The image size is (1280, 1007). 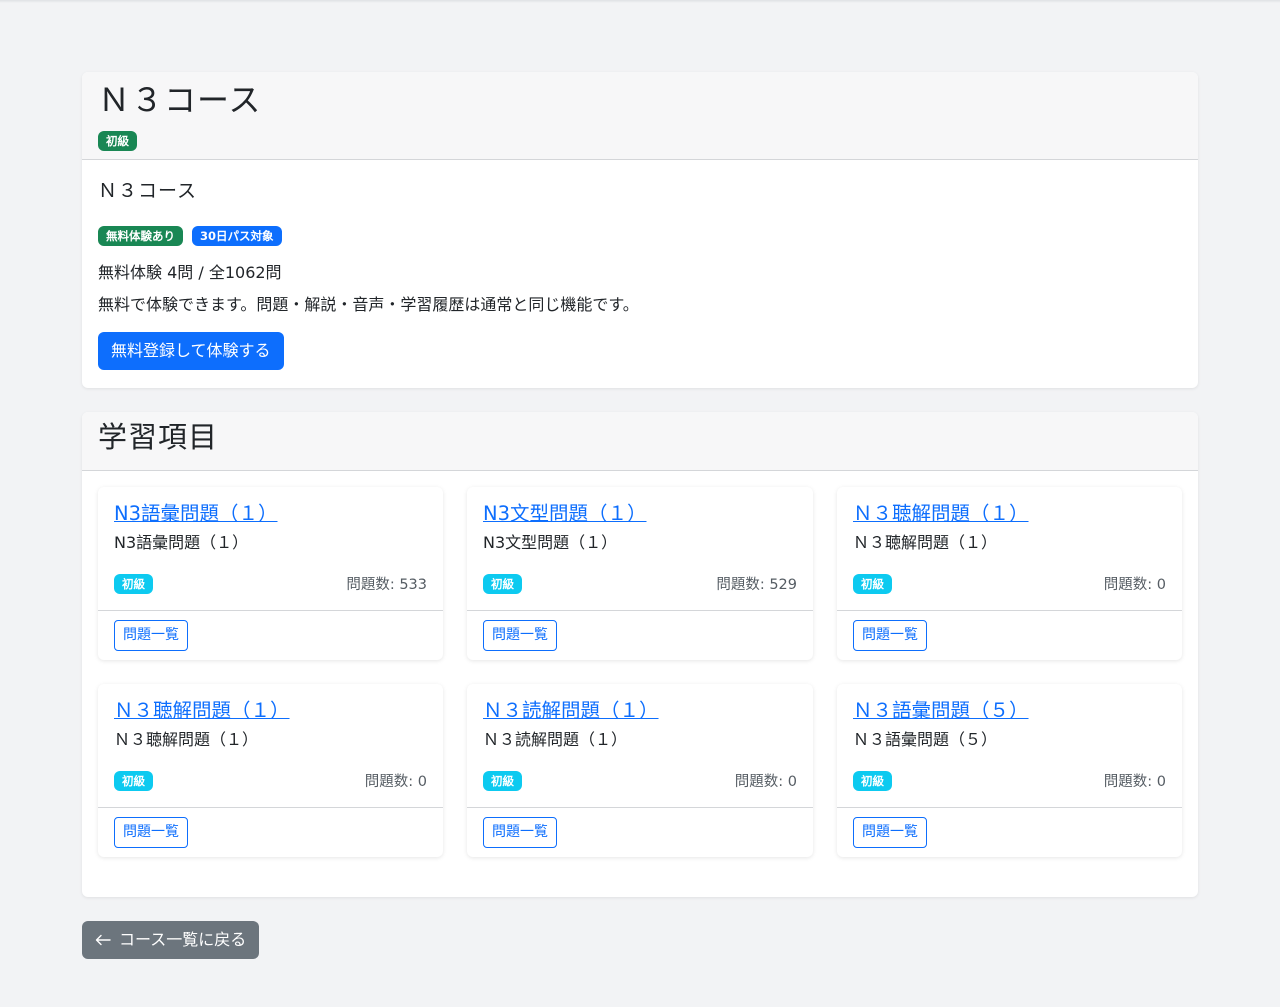 What do you see at coordinates (640, 116) in the screenshot?
I see `course-header: Ｎ３コース 初級` at bounding box center [640, 116].